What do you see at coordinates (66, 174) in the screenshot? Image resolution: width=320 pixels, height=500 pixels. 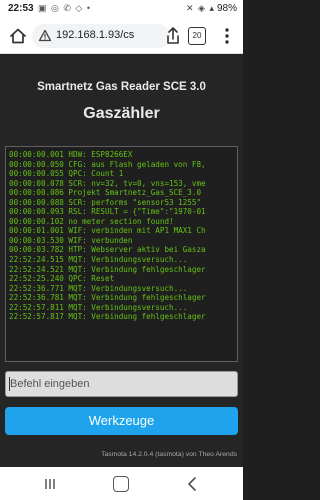 I see `console-line: 00:00:00.055 QPC: Count 1` at bounding box center [66, 174].